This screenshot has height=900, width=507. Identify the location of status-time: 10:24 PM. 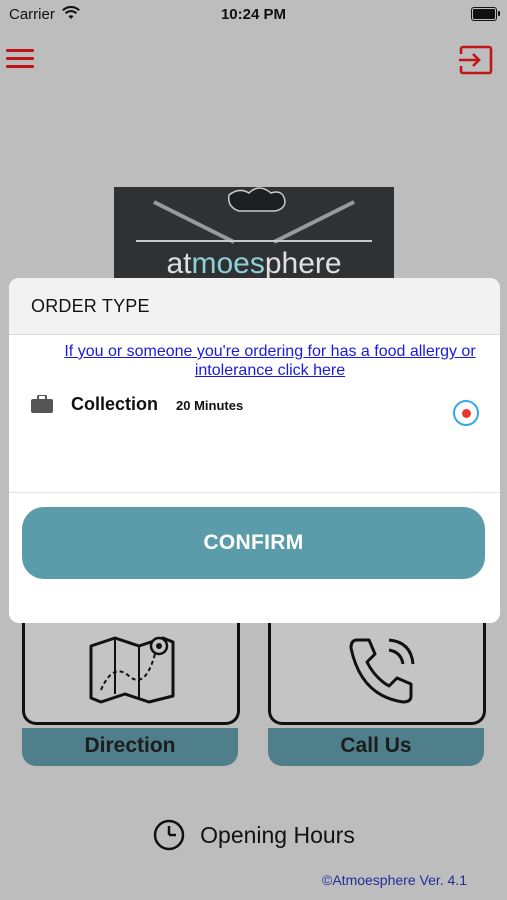
(253, 14).